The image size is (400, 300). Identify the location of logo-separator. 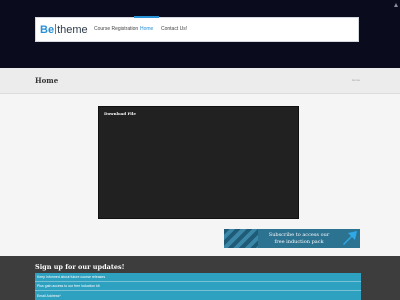
(56, 29).